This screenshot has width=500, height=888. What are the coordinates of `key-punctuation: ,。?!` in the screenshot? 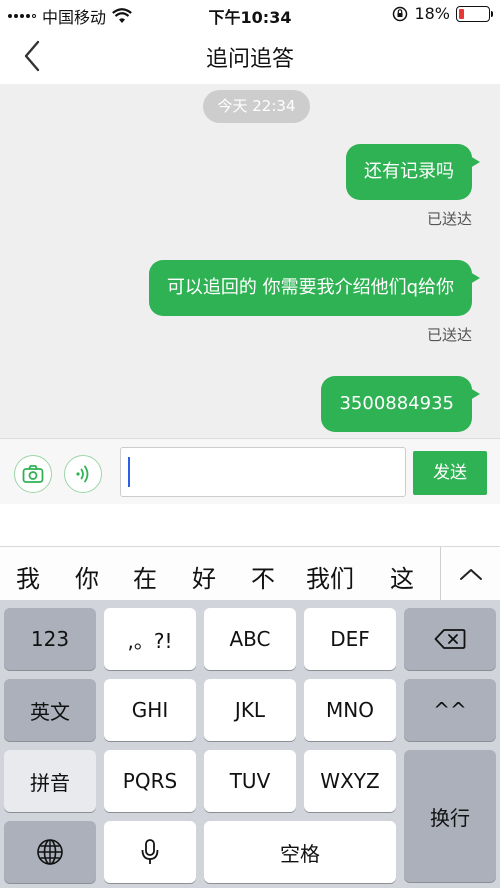 It's located at (150, 639).